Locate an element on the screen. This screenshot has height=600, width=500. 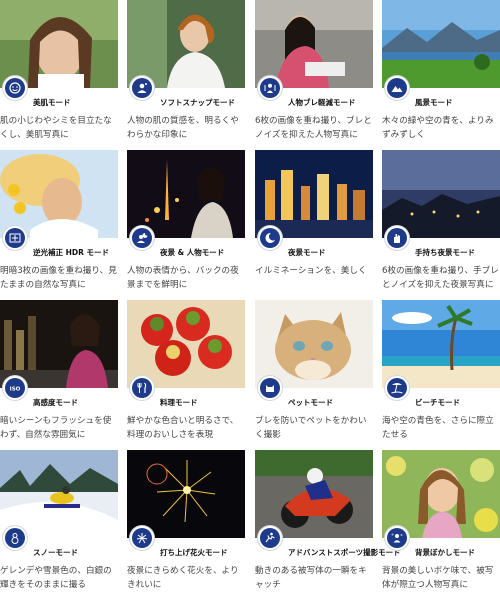
photo-woman-sunflowers is located at coordinates (59, 194).